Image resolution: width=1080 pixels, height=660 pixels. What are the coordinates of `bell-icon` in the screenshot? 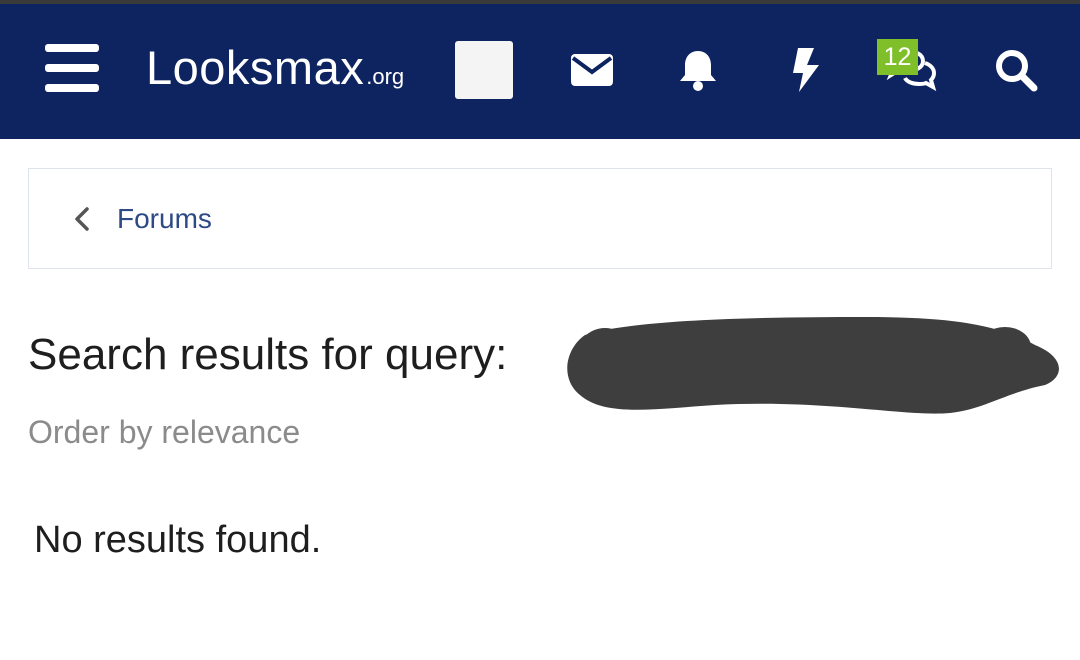 It's located at (698, 70).